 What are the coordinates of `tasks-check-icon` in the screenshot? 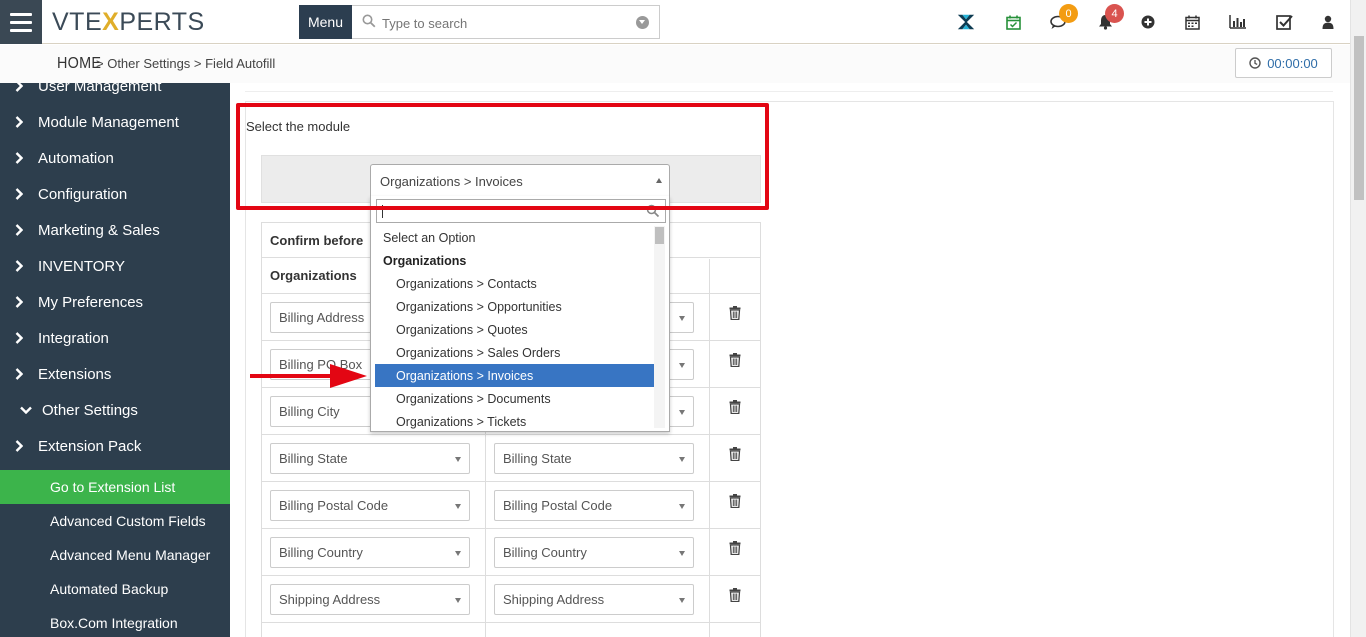 It's located at (1284, 22).